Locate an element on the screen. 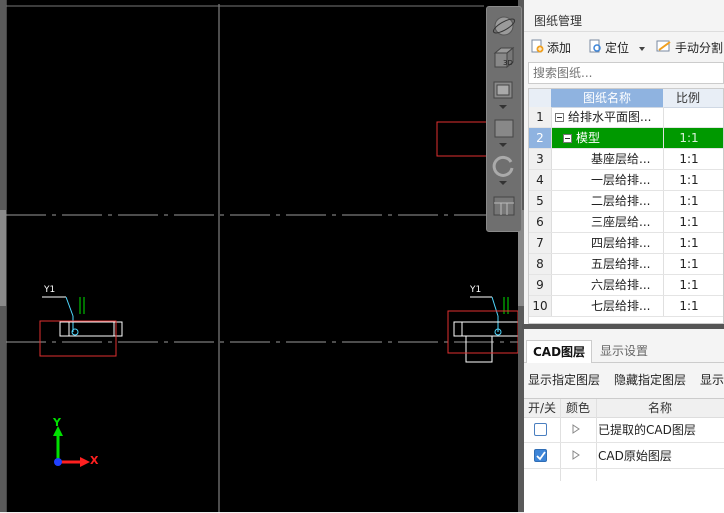 Image resolution: width=724 pixels, height=513 pixels. row-number: 4 is located at coordinates (540, 180).